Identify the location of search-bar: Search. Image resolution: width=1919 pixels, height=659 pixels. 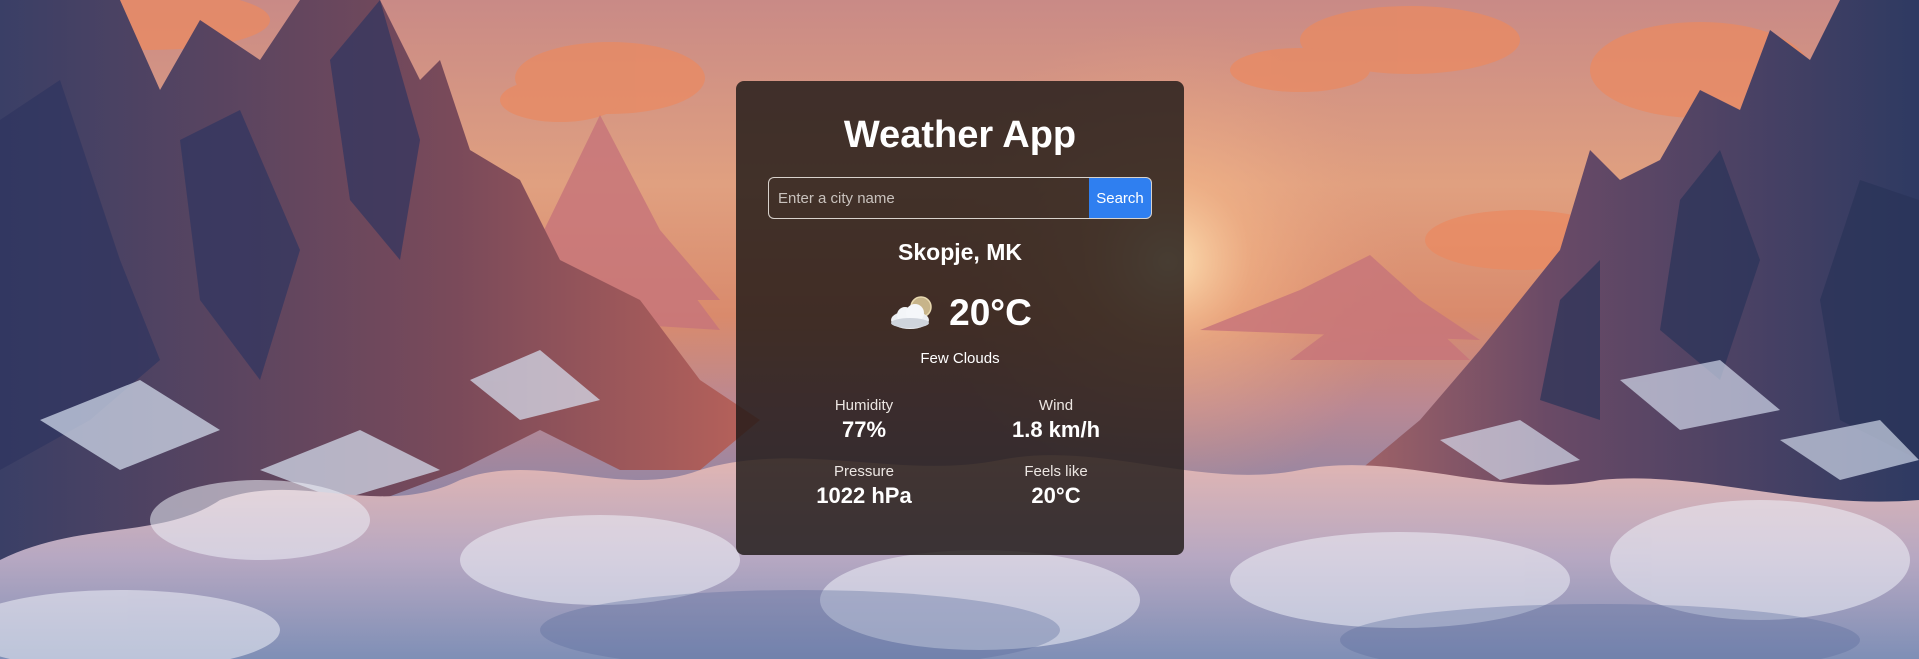
(960, 198).